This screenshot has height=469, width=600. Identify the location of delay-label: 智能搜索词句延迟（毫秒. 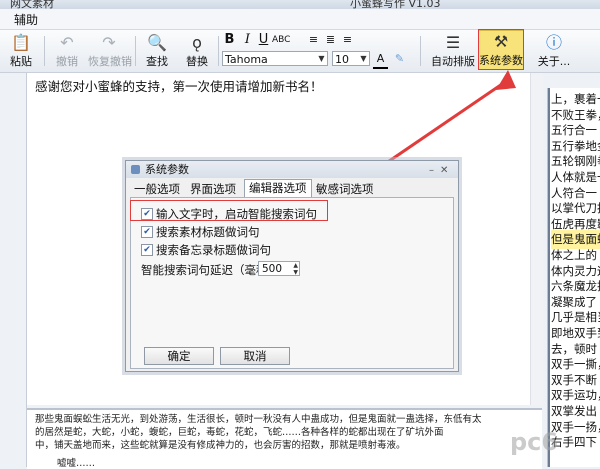
(204, 270).